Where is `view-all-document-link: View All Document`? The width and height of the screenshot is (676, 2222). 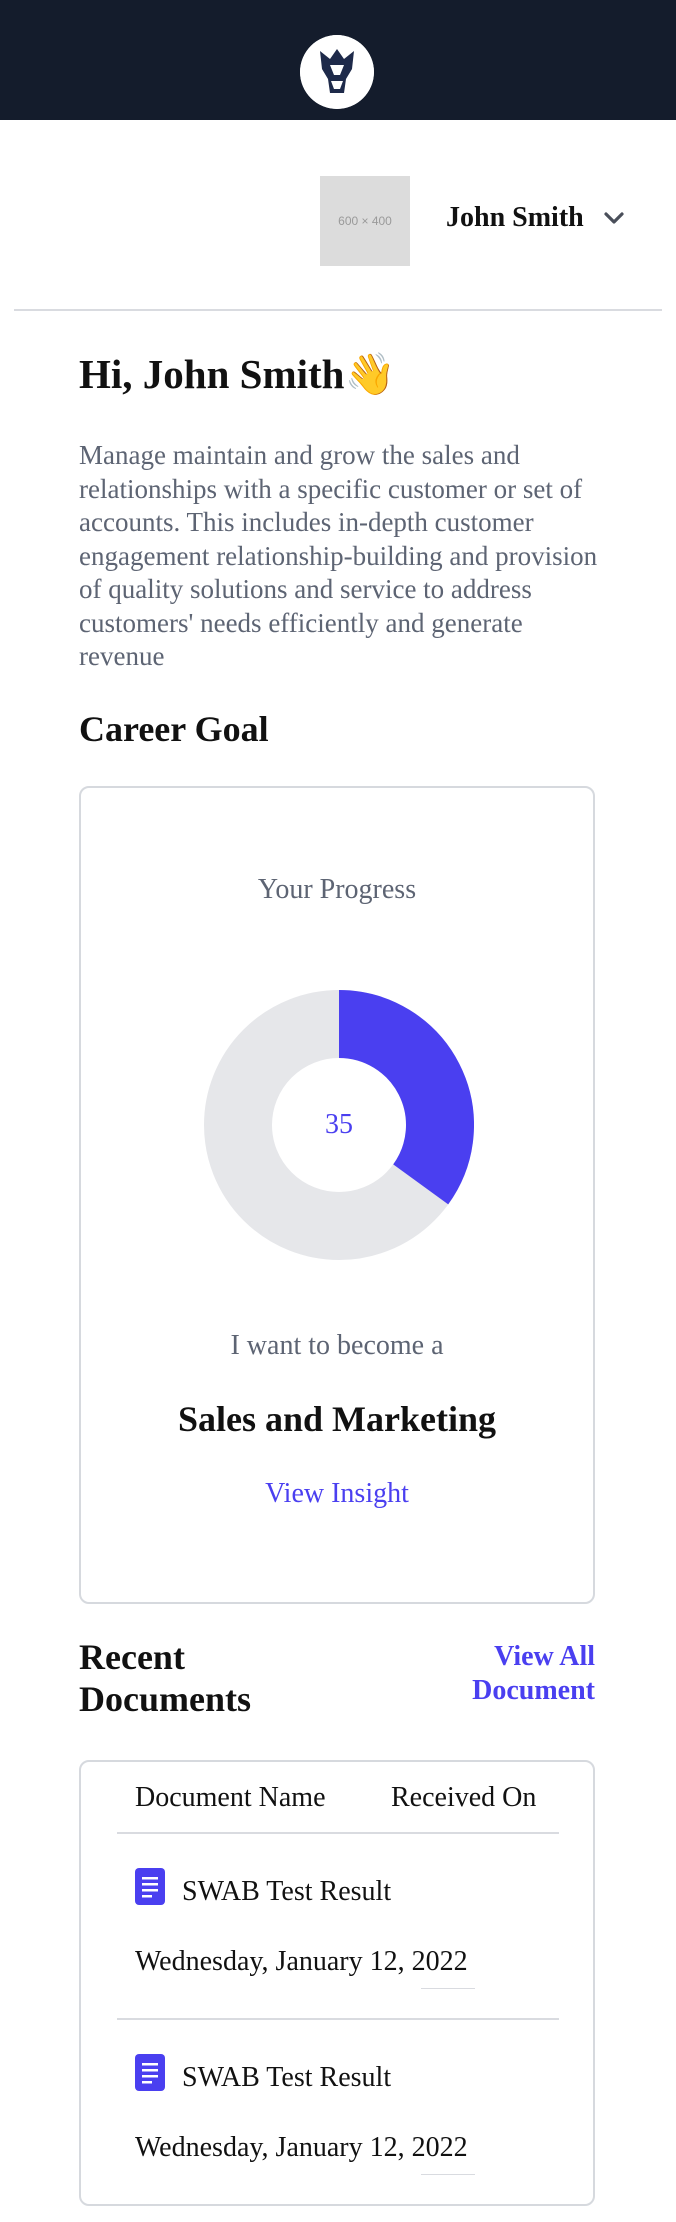 view-all-document-link: View All Document is located at coordinates (512, 1674).